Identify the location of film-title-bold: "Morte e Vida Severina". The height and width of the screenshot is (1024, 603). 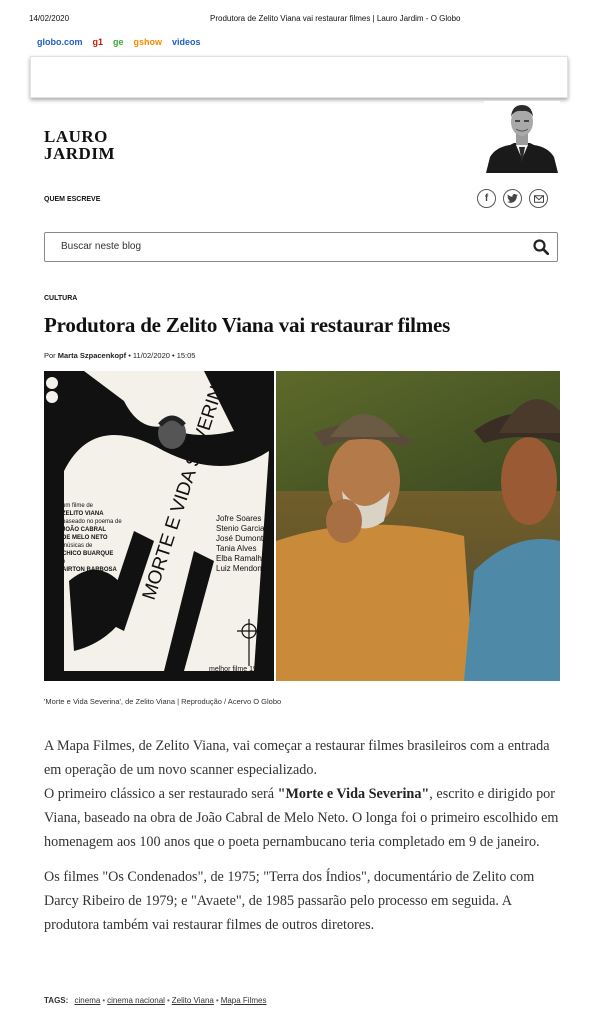
(353, 794).